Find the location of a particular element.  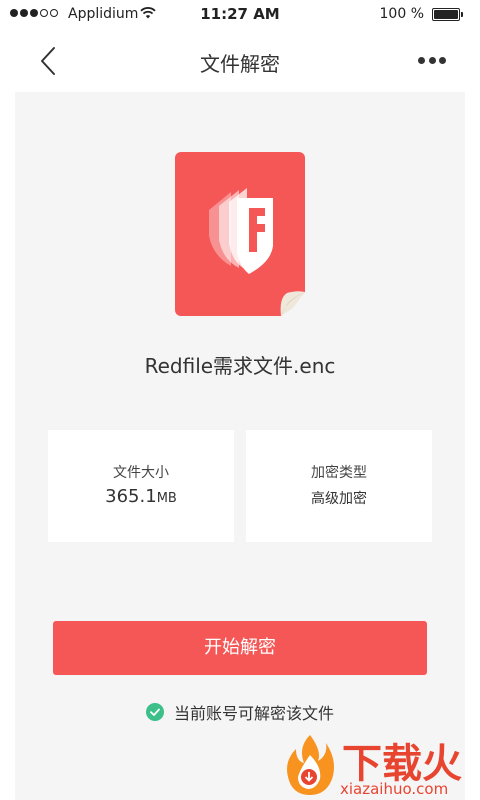

encryption-type-card: 加密类型 高级加密 is located at coordinates (339, 486).